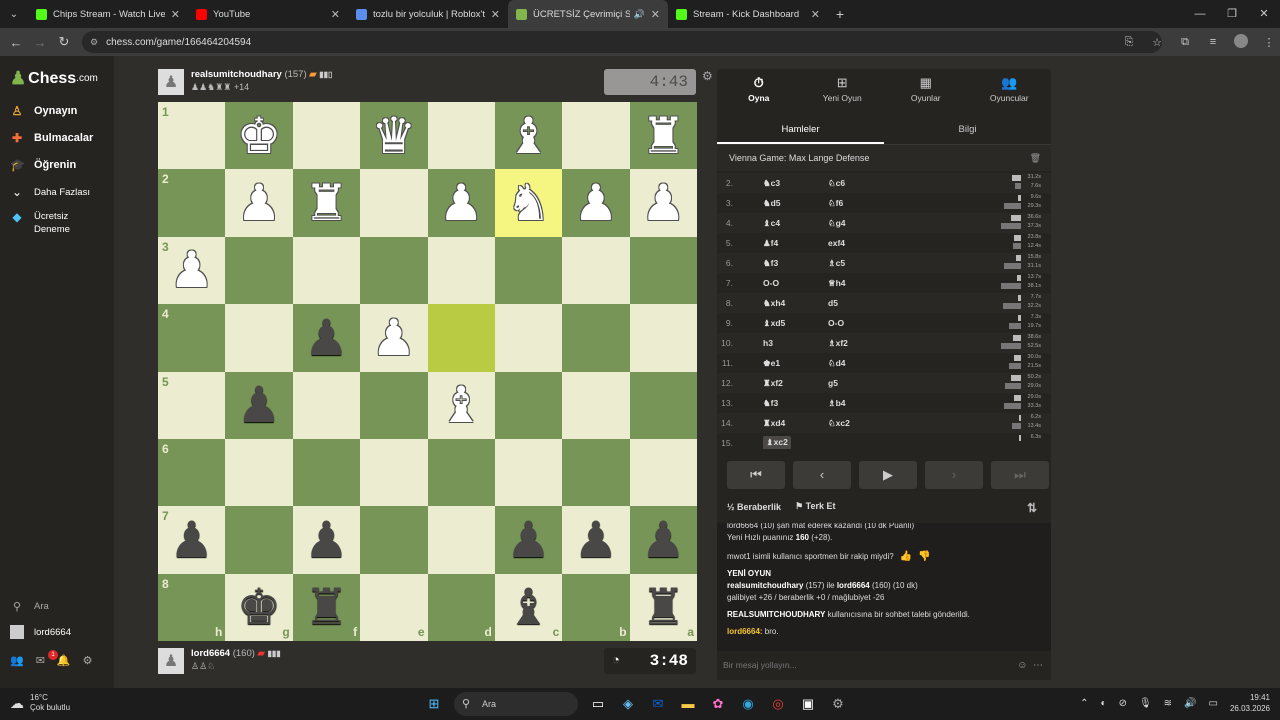 The height and width of the screenshot is (720, 1280). What do you see at coordinates (765, 585) in the screenshot?
I see `chat-username: realsumitchoudhary` at bounding box center [765, 585].